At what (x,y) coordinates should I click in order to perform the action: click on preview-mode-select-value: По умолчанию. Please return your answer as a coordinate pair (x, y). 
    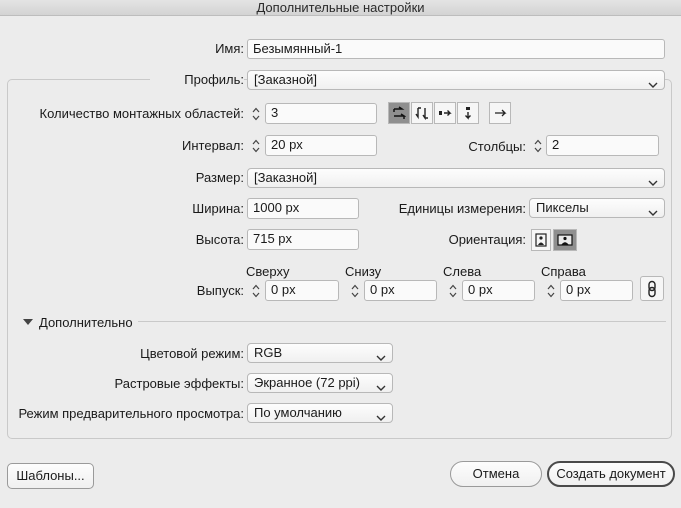
    Looking at the image, I should click on (298, 412).